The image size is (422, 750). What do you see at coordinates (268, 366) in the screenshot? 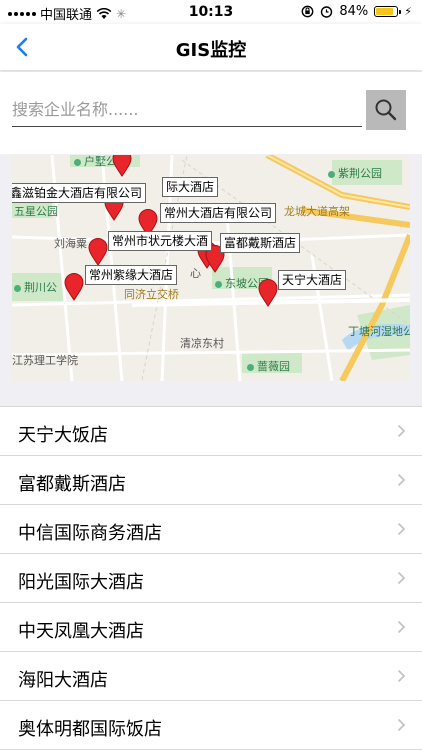
I see `map-label-park: 蔷薇园` at bounding box center [268, 366].